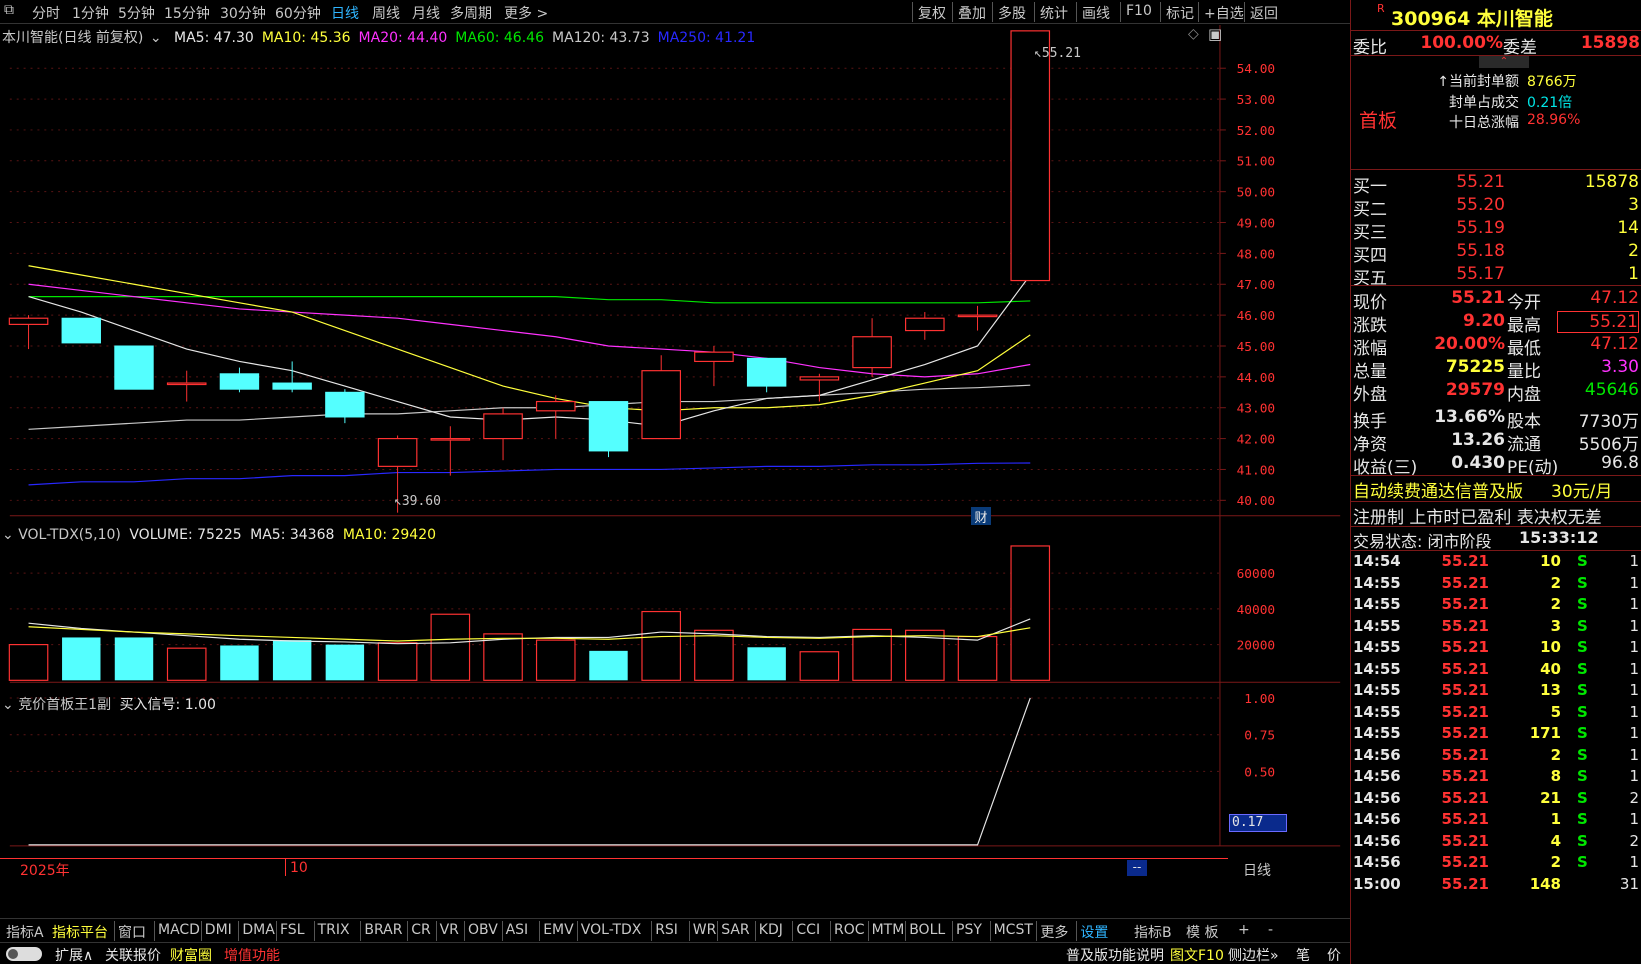  I want to click on indicator-tab-6: BRAR, so click(383, 930).